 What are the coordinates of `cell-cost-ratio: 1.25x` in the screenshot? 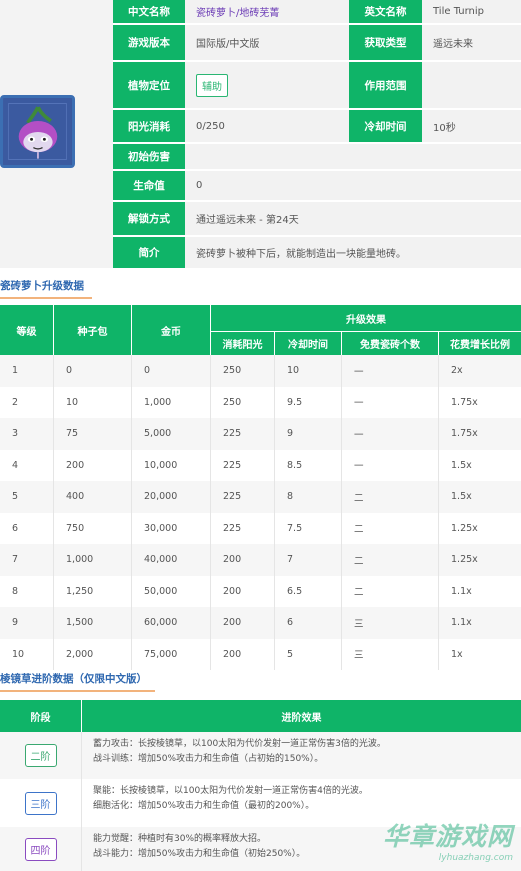 It's located at (464, 560).